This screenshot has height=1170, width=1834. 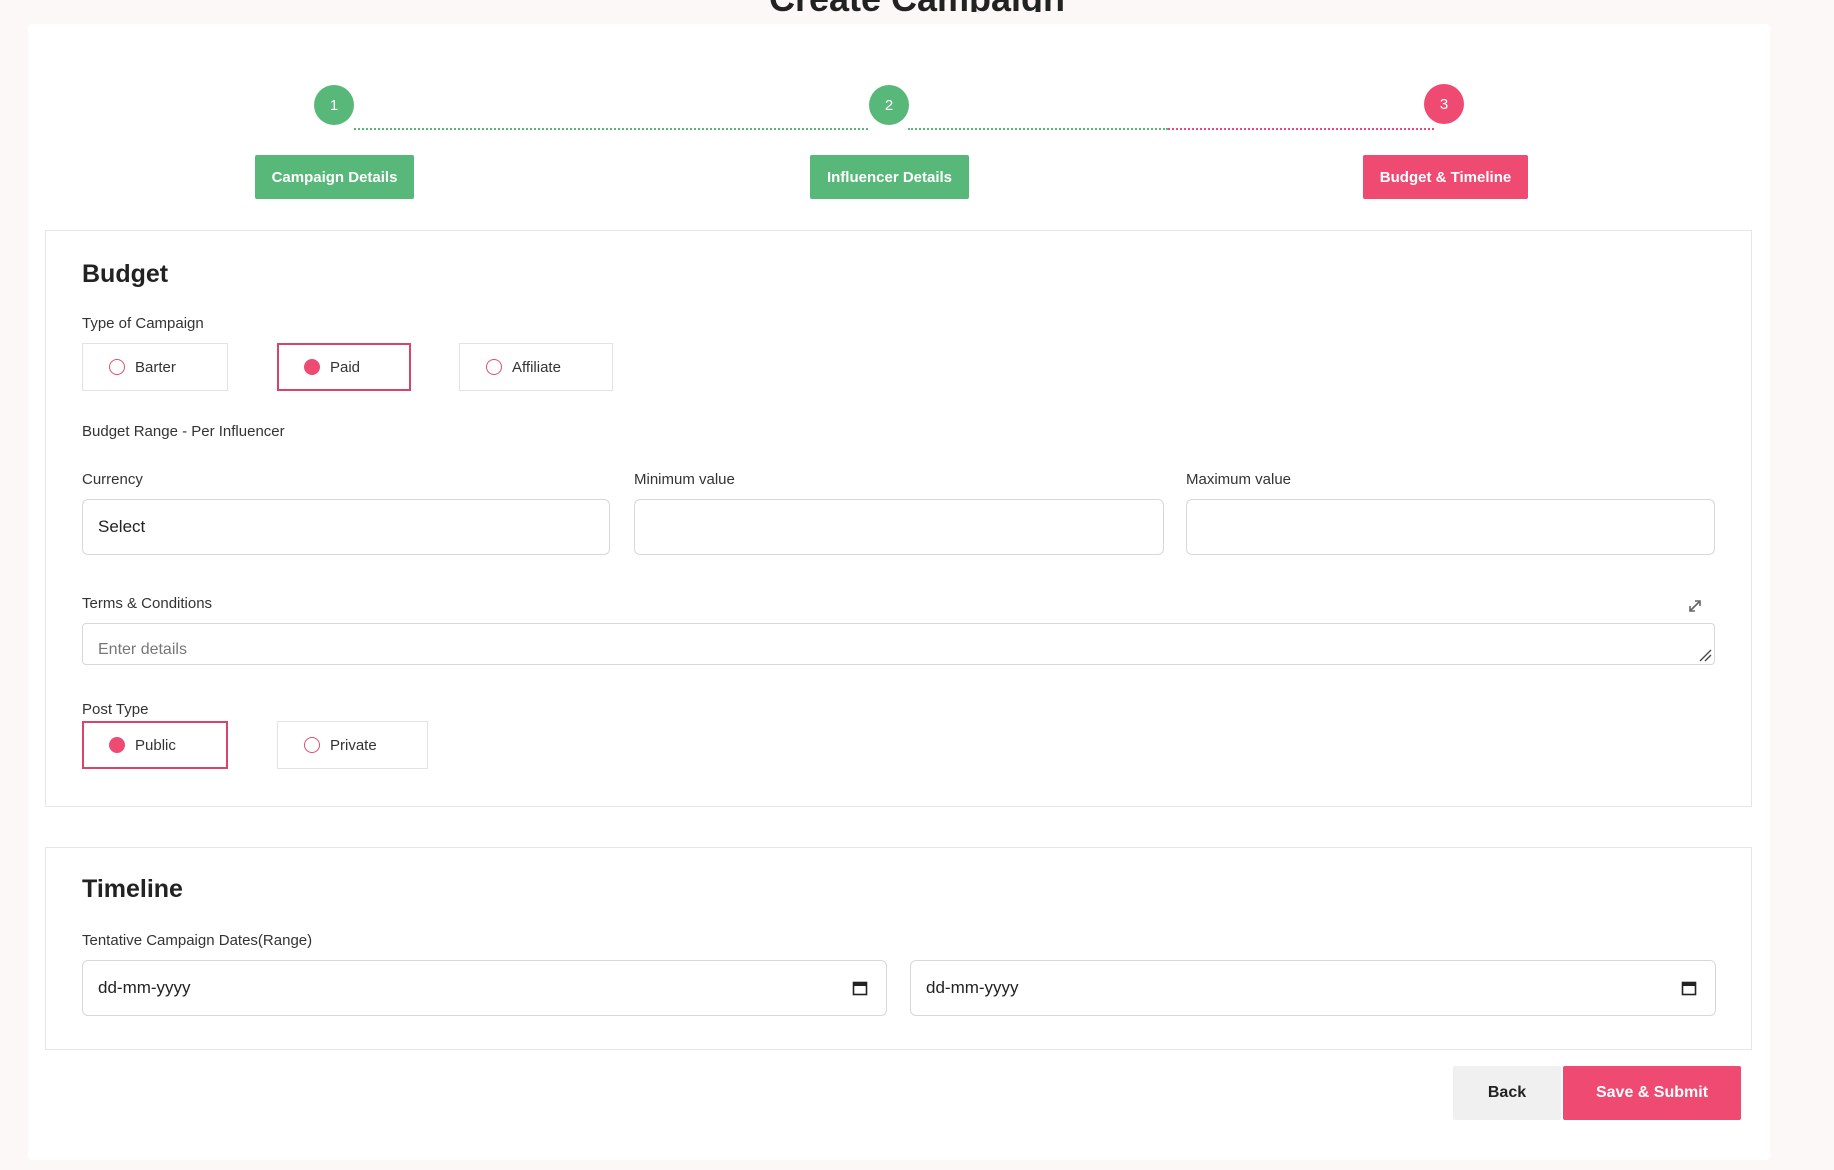 I want to click on budget-range-label: Budget Range - Per Influencer, so click(x=183, y=431).